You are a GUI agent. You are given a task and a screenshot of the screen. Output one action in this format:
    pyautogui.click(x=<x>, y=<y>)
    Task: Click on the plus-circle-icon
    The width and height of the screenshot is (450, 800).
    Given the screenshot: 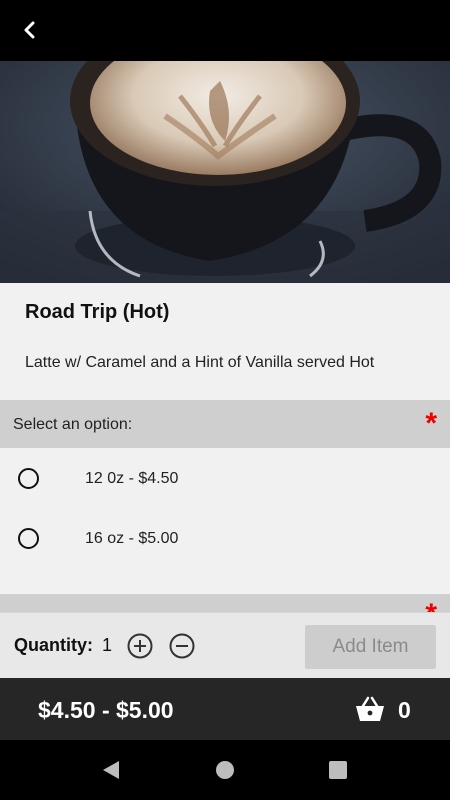 What is the action you would take?
    pyautogui.click(x=140, y=646)
    